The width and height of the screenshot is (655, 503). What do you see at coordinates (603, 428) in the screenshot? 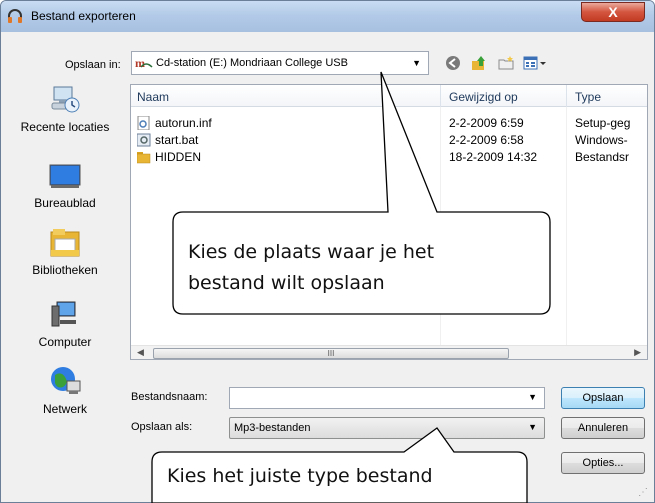
I see `cancel-button: Annuleren` at bounding box center [603, 428].